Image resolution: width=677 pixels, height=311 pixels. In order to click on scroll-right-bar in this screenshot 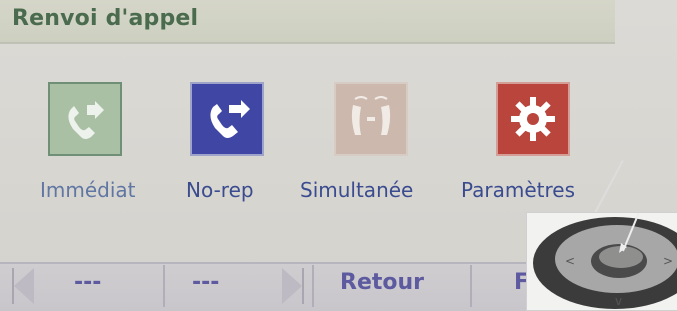, I will do `click(303, 286)`.